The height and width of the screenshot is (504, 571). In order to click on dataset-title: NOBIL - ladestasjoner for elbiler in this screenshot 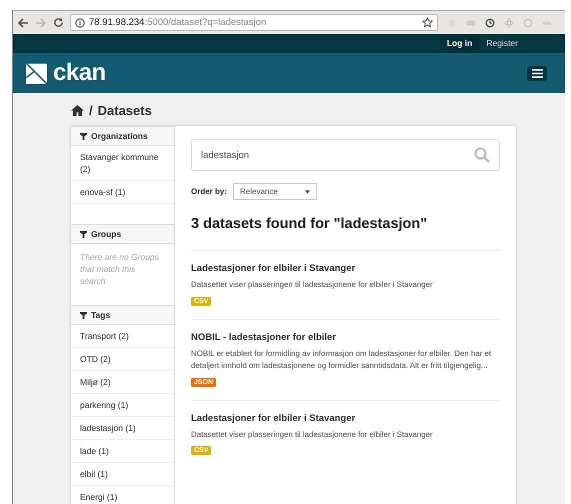, I will do `click(345, 337)`.